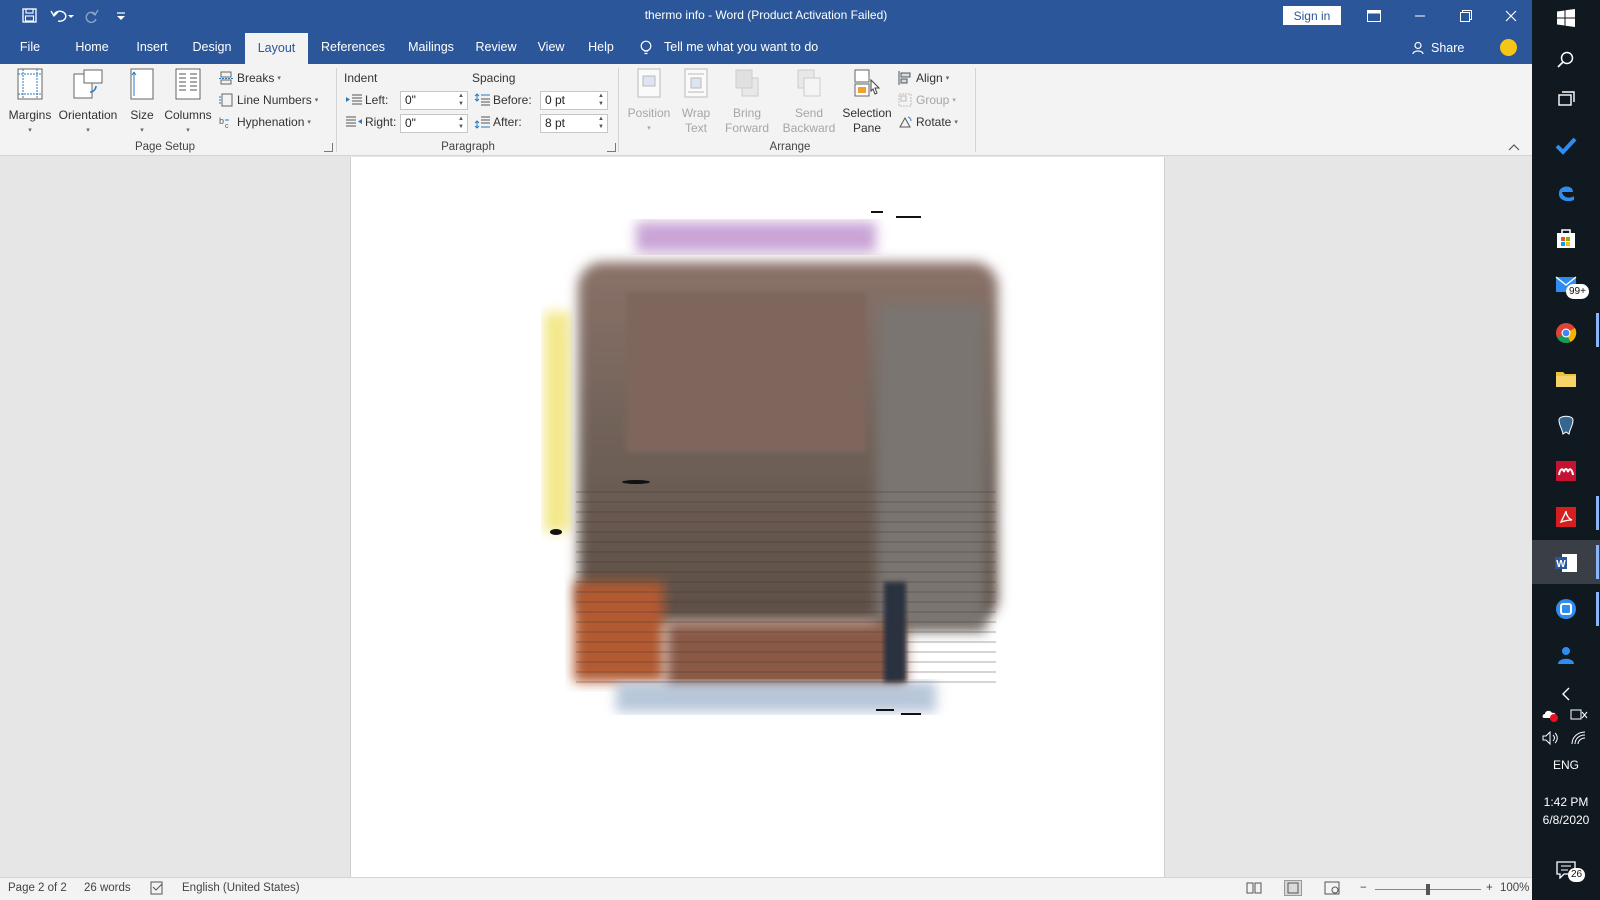 Image resolution: width=1600 pixels, height=900 pixels. I want to click on input-method-icon, so click(1579, 716).